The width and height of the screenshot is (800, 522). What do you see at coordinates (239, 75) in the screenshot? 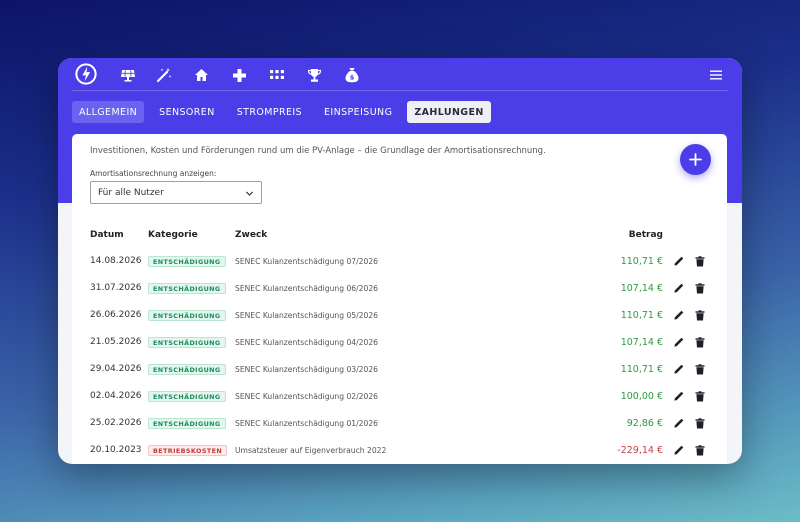
I see `plus-cross-icon` at bounding box center [239, 75].